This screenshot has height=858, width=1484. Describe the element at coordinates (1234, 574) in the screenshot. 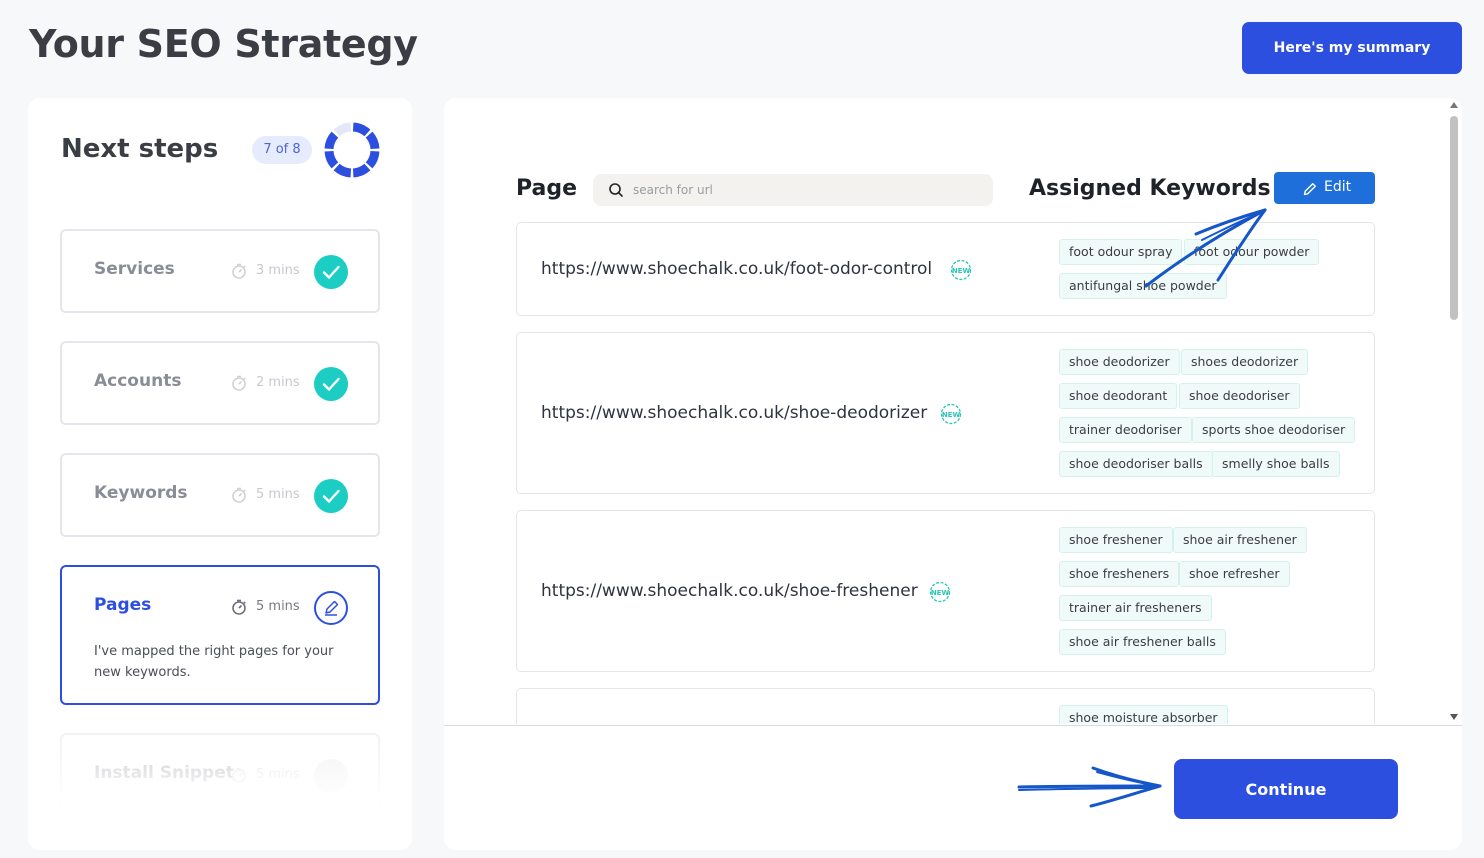

I see `keyword-tag: shoe refresher` at that location.